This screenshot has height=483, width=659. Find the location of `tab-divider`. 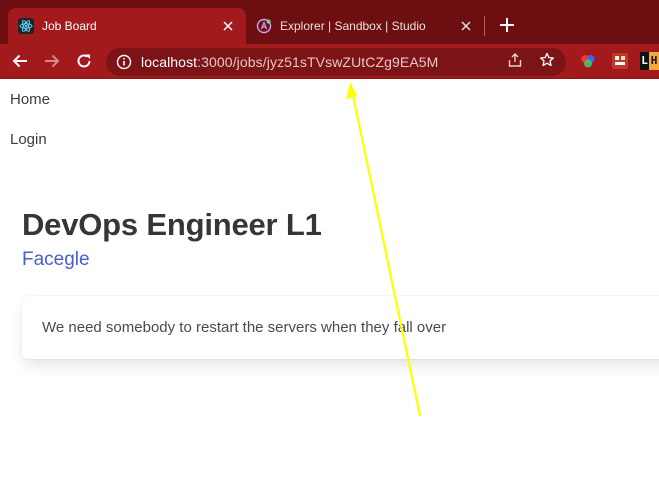

tab-divider is located at coordinates (484, 26).